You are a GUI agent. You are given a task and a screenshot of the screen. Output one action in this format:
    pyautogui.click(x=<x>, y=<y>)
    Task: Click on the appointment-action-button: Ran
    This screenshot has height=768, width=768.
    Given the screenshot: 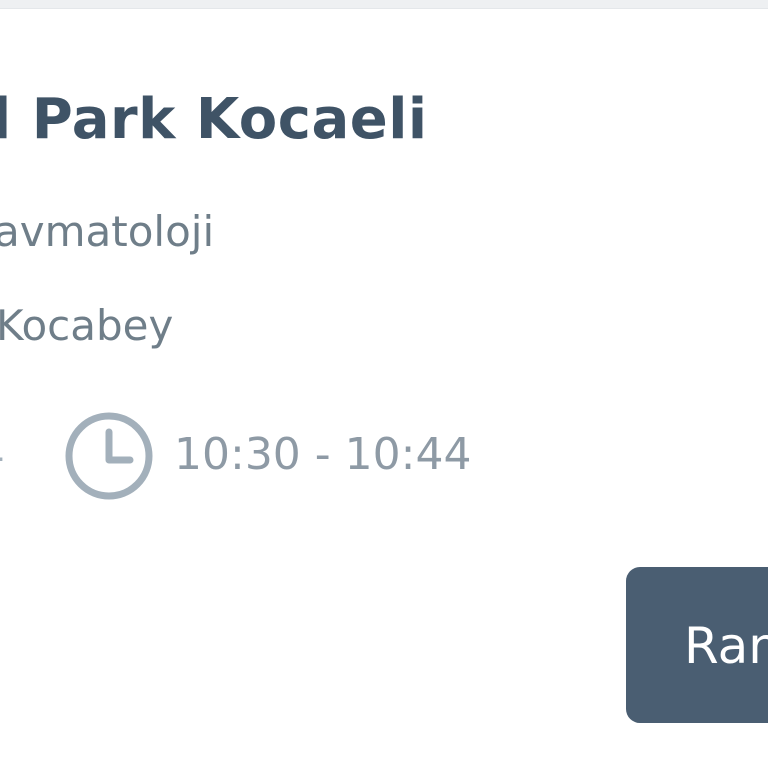 What is the action you would take?
    pyautogui.click(x=697, y=645)
    